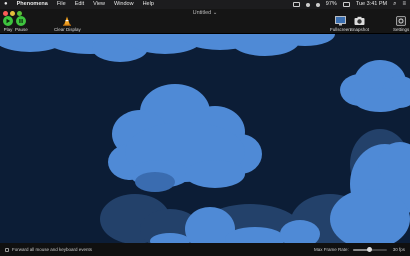  What do you see at coordinates (394, 4) in the screenshot?
I see `spotlight-icon: ⌕` at bounding box center [394, 4].